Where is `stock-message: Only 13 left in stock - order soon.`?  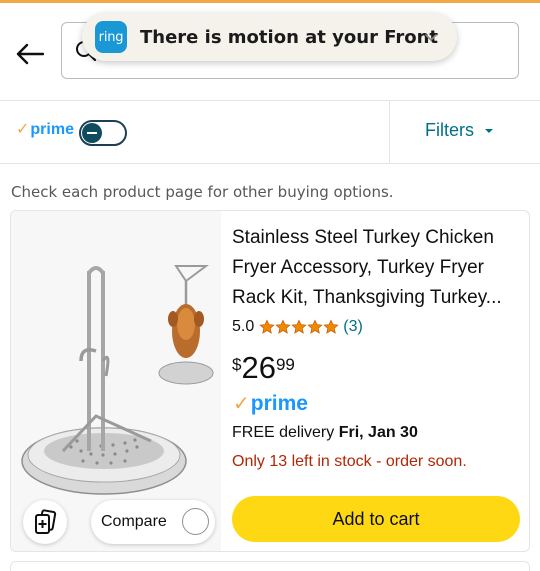 stock-message: Only 13 left in stock - order soon. is located at coordinates (349, 461).